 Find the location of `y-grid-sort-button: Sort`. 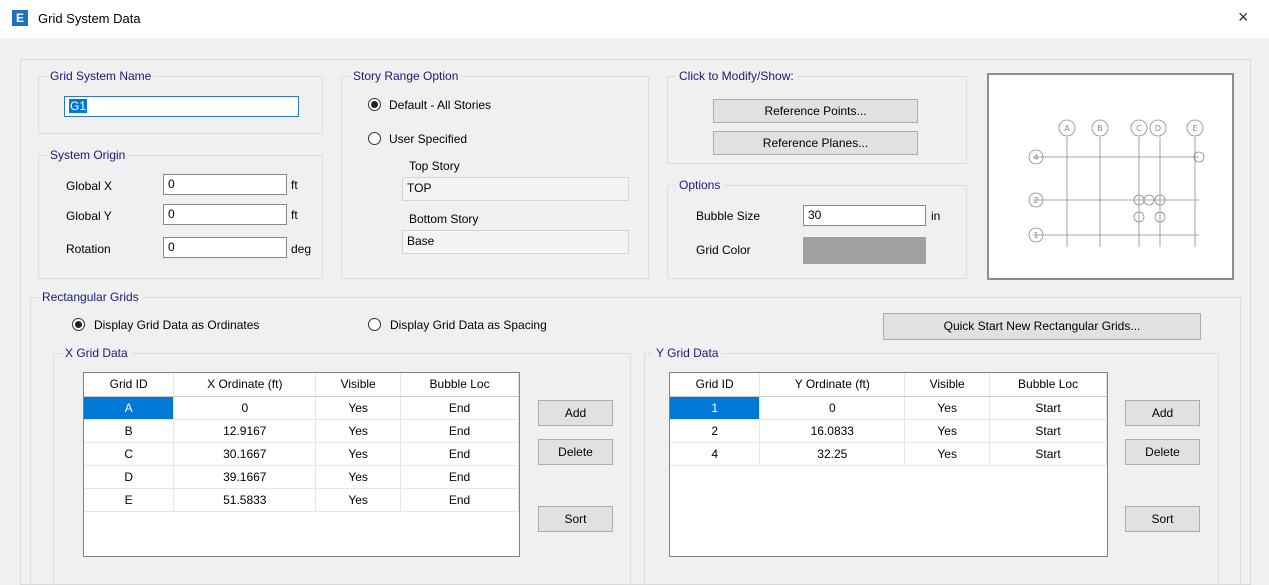

y-grid-sort-button: Sort is located at coordinates (1162, 519).